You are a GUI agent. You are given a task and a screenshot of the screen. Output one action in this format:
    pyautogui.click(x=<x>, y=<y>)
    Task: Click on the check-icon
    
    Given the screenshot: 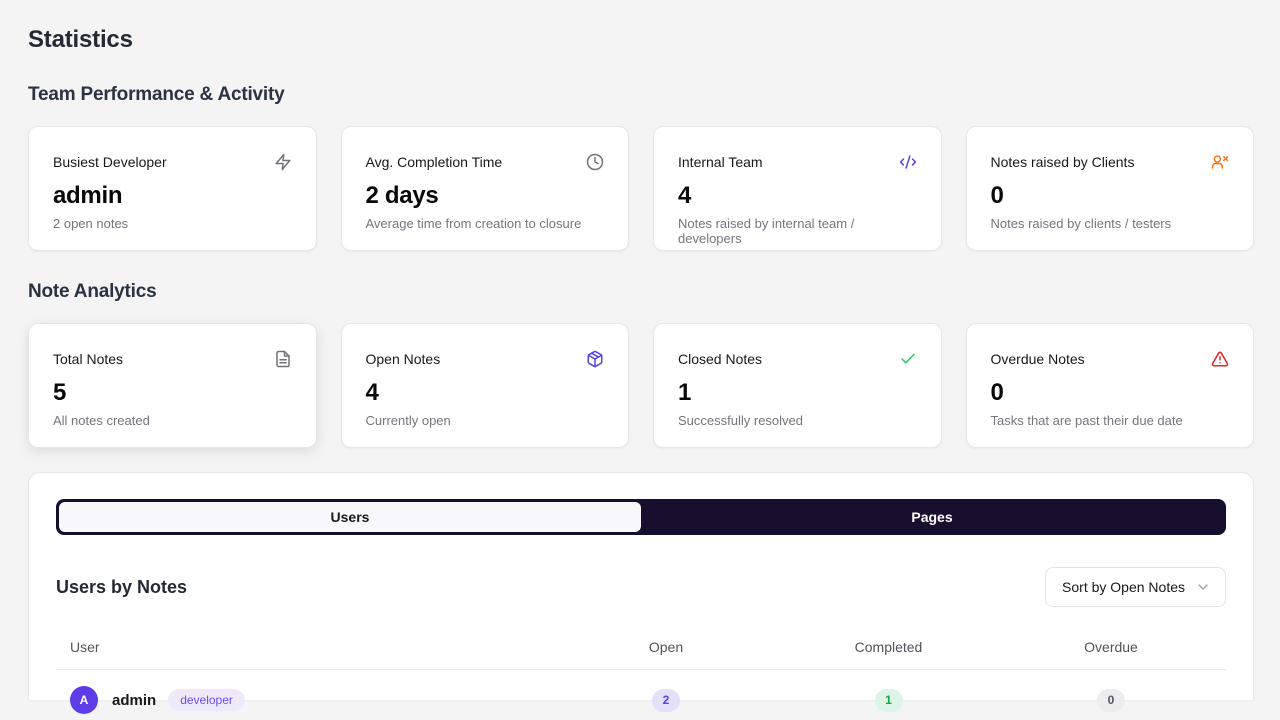 What is the action you would take?
    pyautogui.click(x=908, y=359)
    